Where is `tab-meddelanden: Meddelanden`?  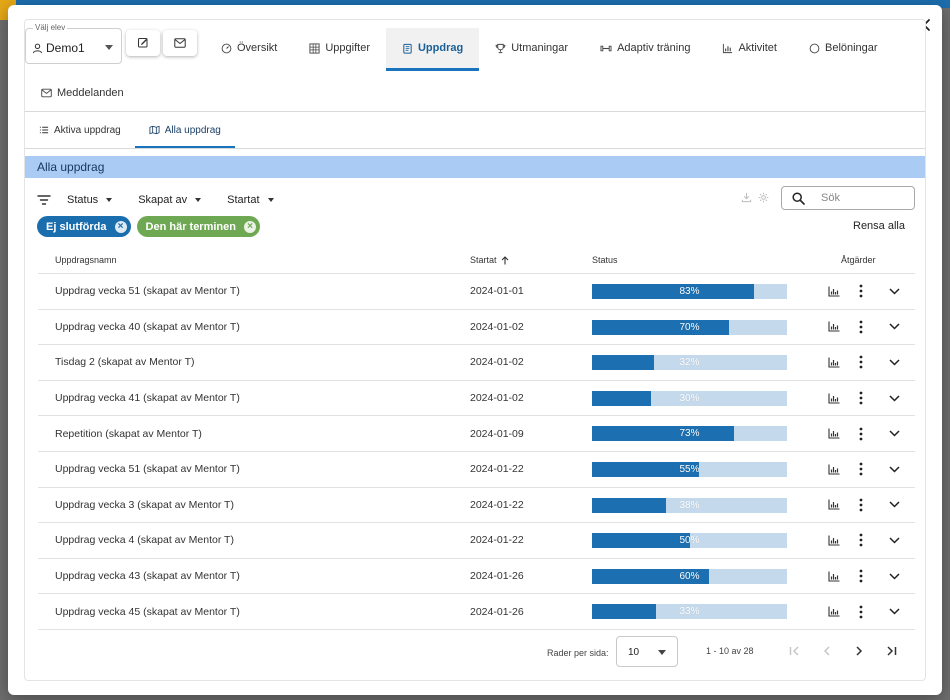 tab-meddelanden: Meddelanden is located at coordinates (82, 93).